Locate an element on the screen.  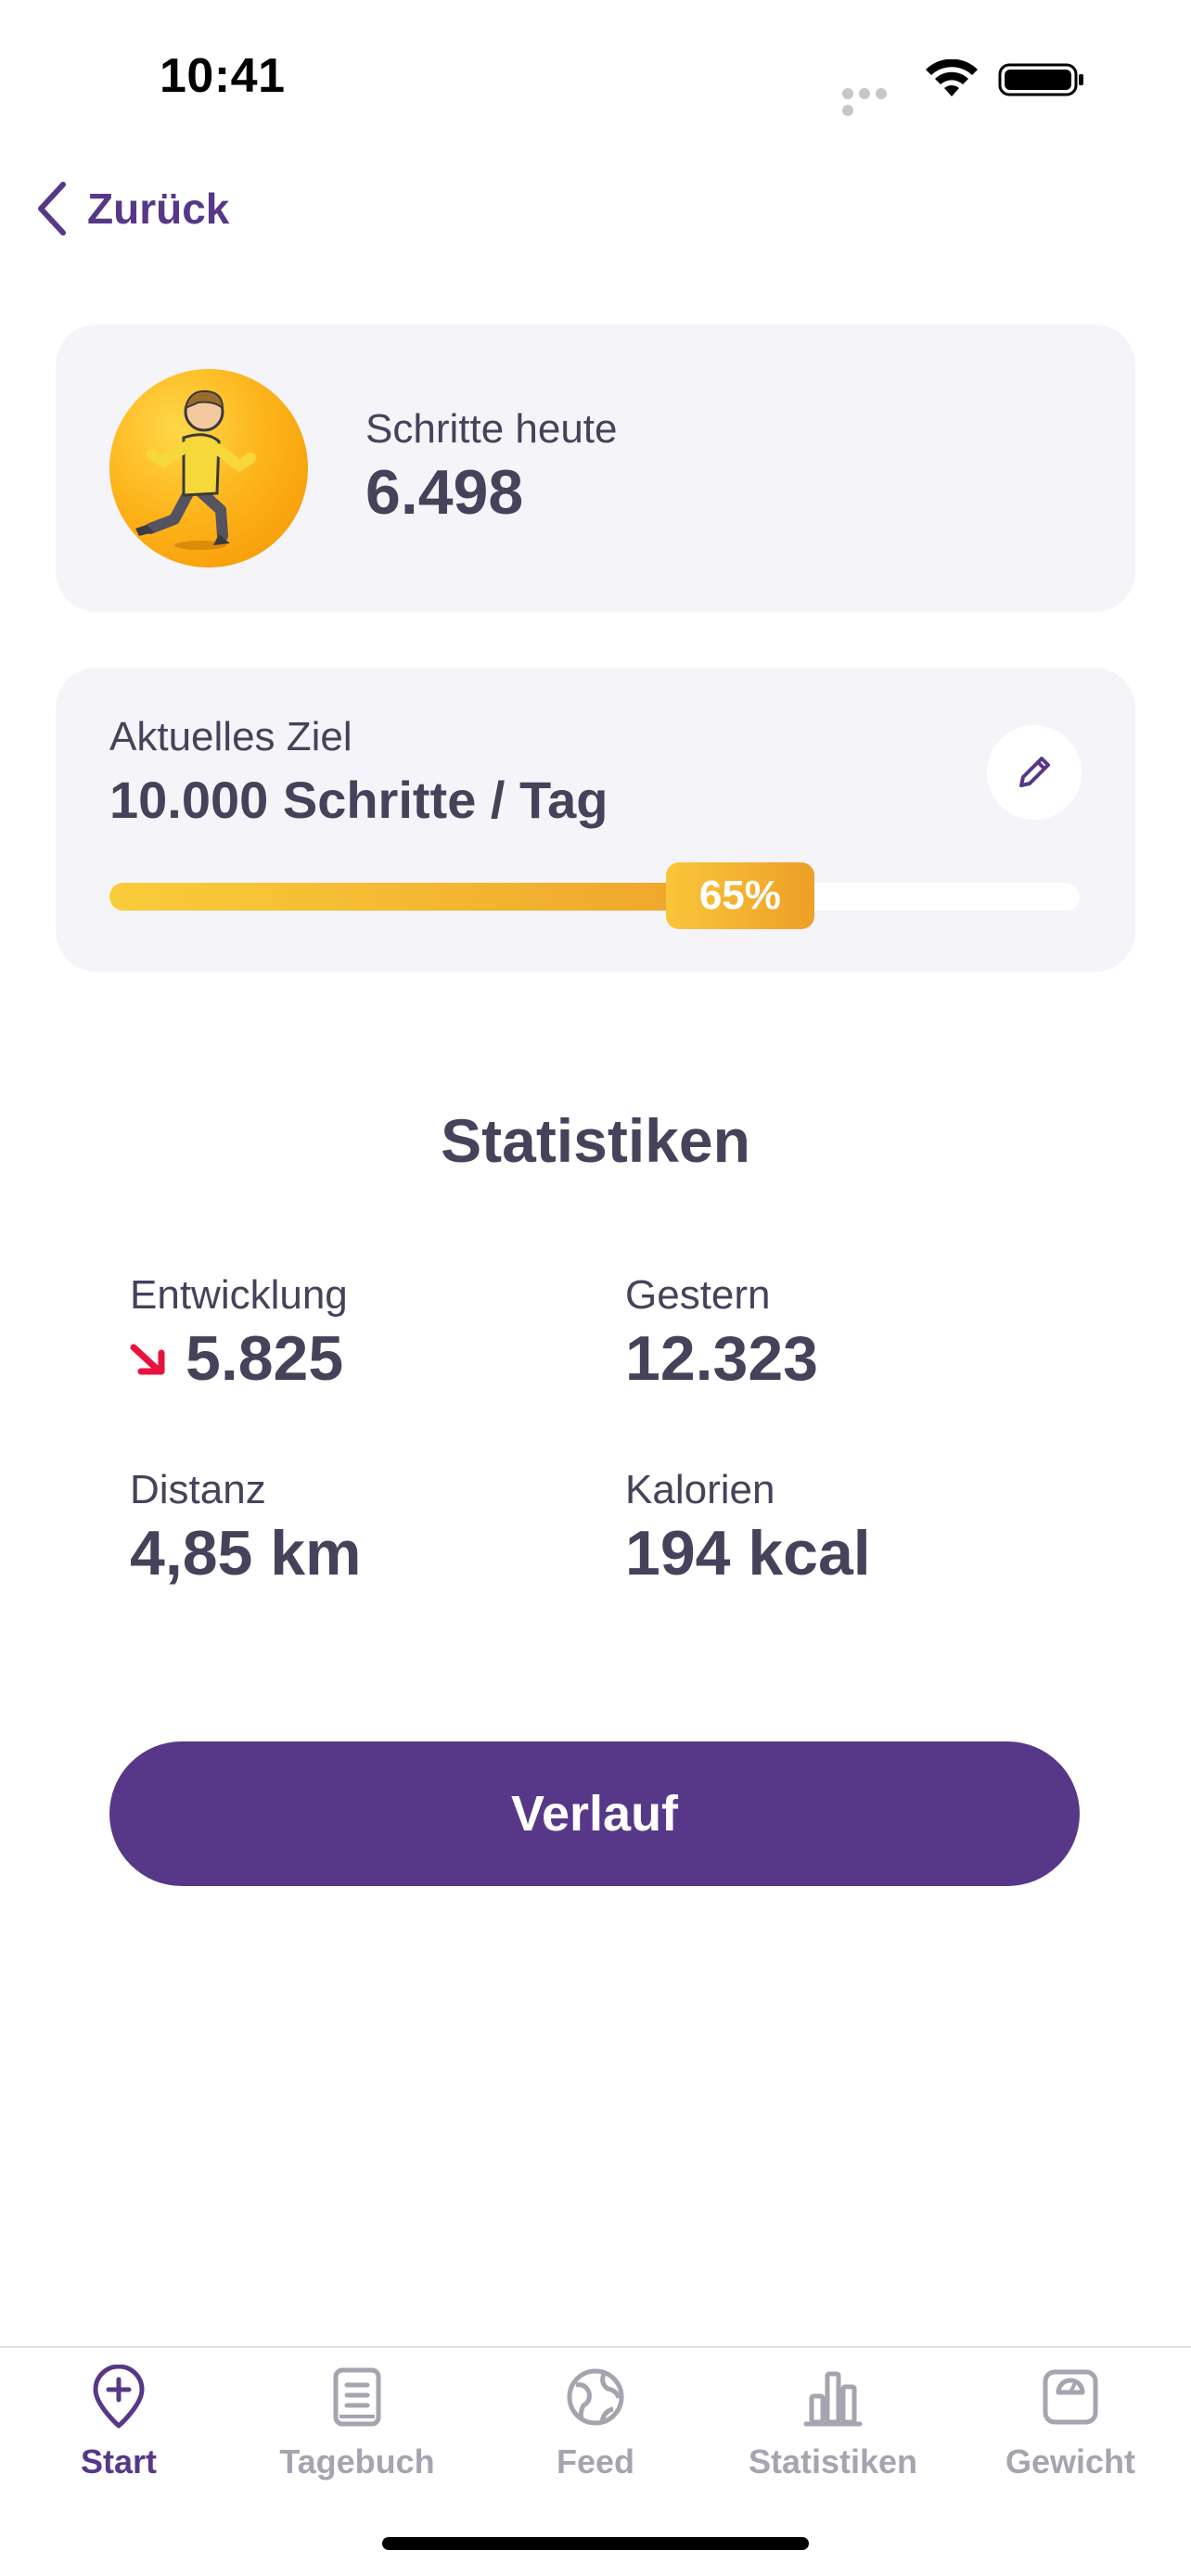
stat-value: 12.323 is located at coordinates (721, 1358).